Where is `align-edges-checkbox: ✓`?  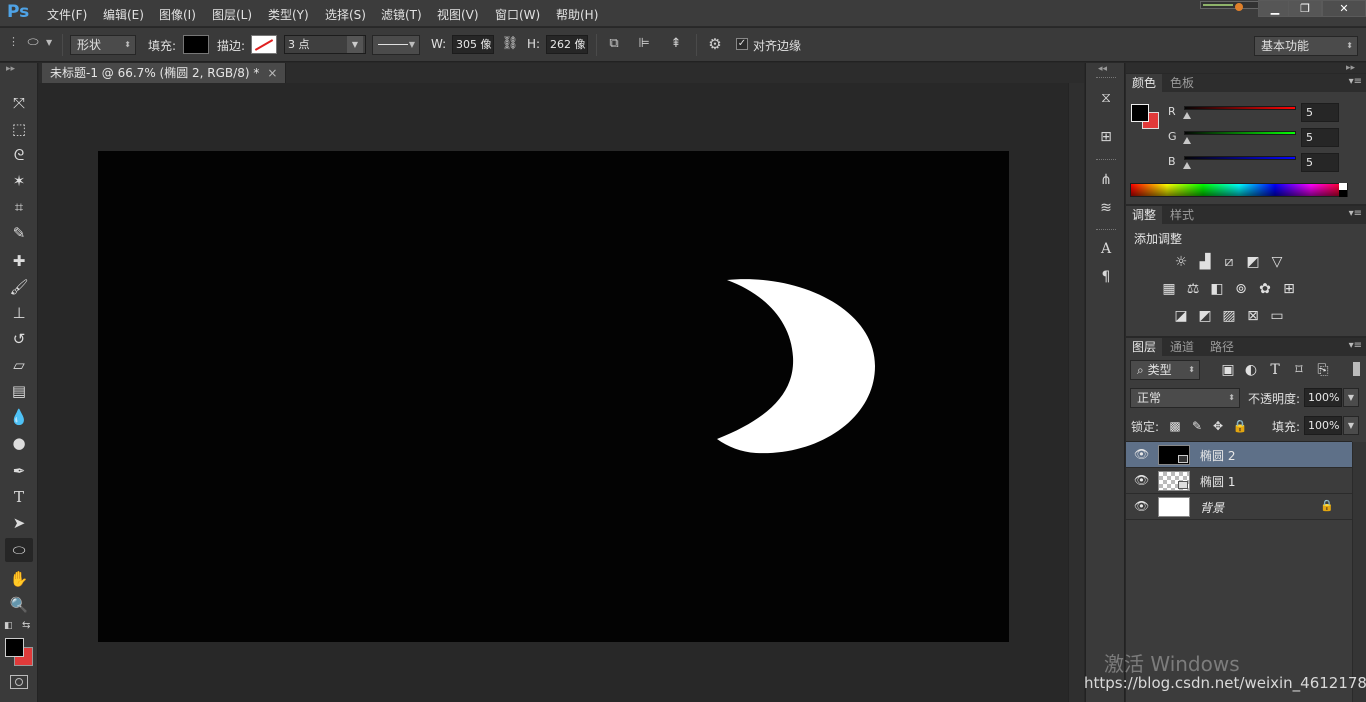
align-edges-checkbox: ✓ is located at coordinates (742, 44).